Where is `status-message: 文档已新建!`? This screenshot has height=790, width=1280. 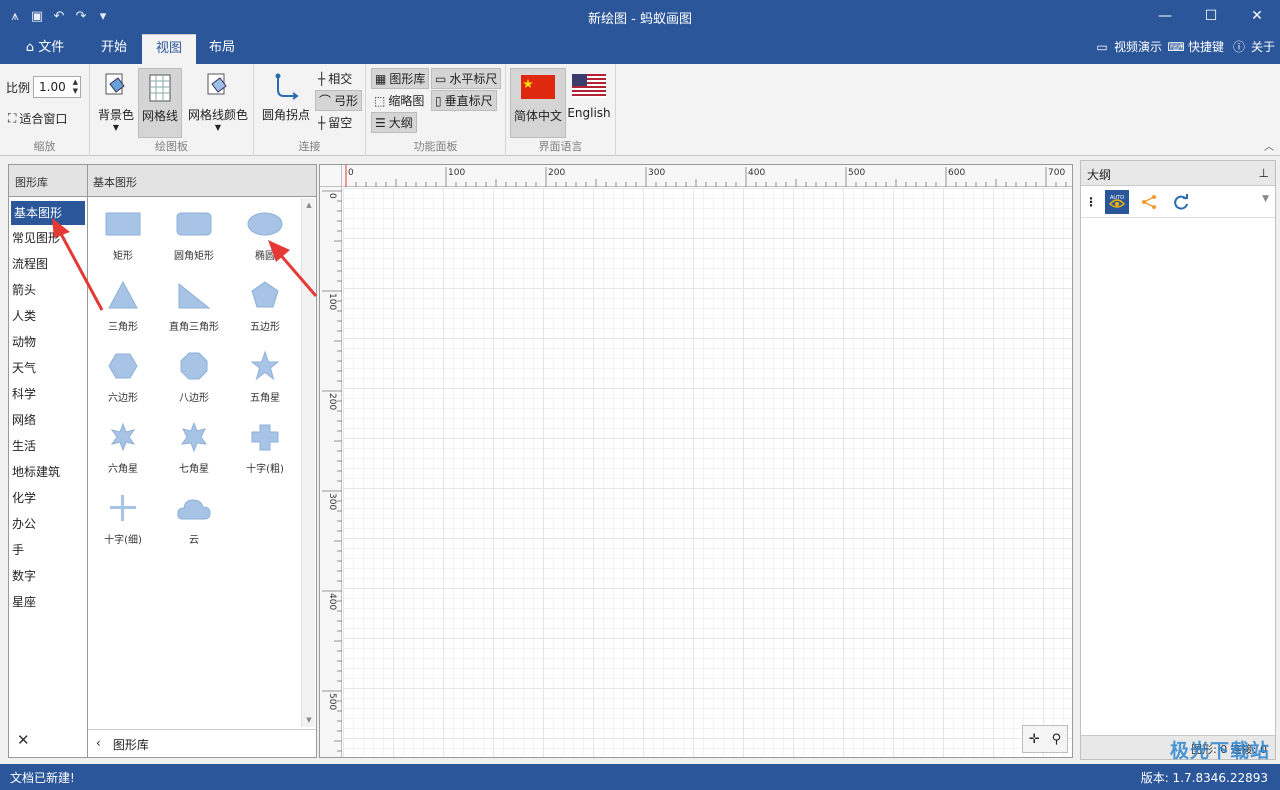 status-message: 文档已新建! is located at coordinates (42, 778).